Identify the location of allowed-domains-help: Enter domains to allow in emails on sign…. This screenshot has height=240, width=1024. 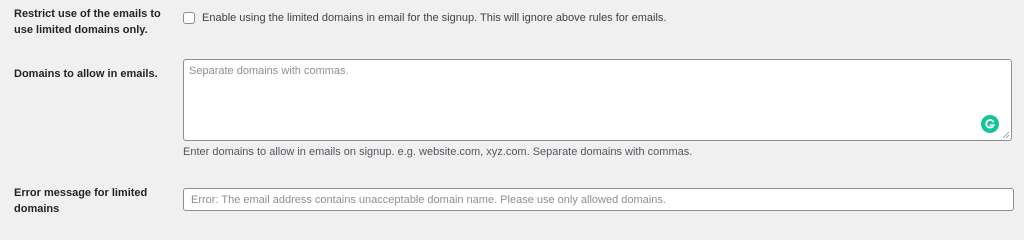
(438, 152).